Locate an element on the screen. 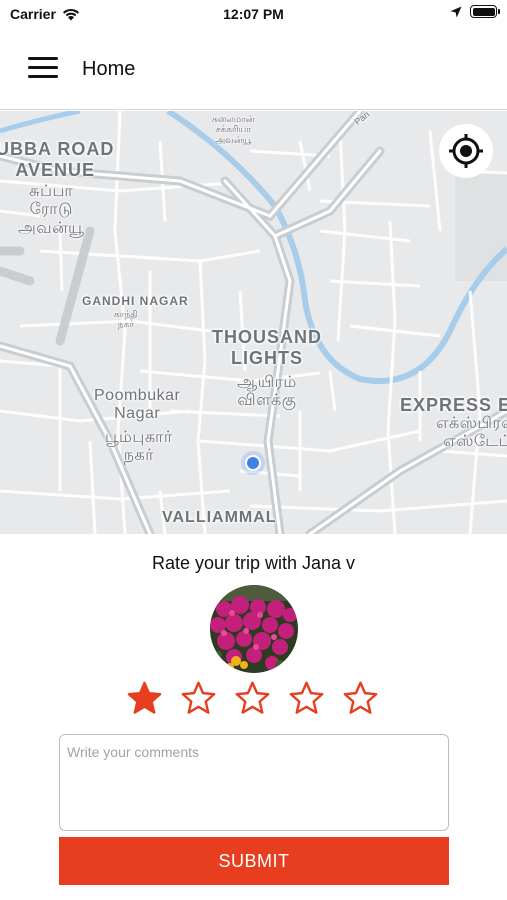 The height and width of the screenshot is (900, 507). status-time: 12:07 PM is located at coordinates (253, 14).